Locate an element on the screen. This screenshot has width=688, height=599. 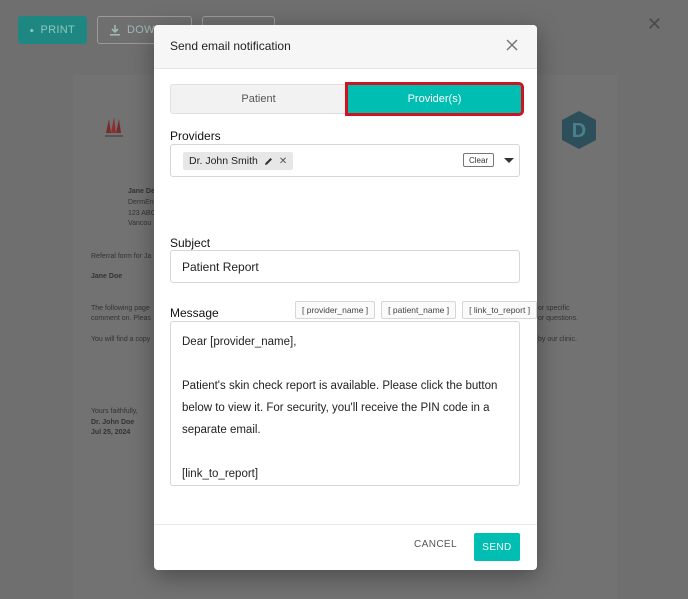
tab-patient: Patient is located at coordinates (258, 99).